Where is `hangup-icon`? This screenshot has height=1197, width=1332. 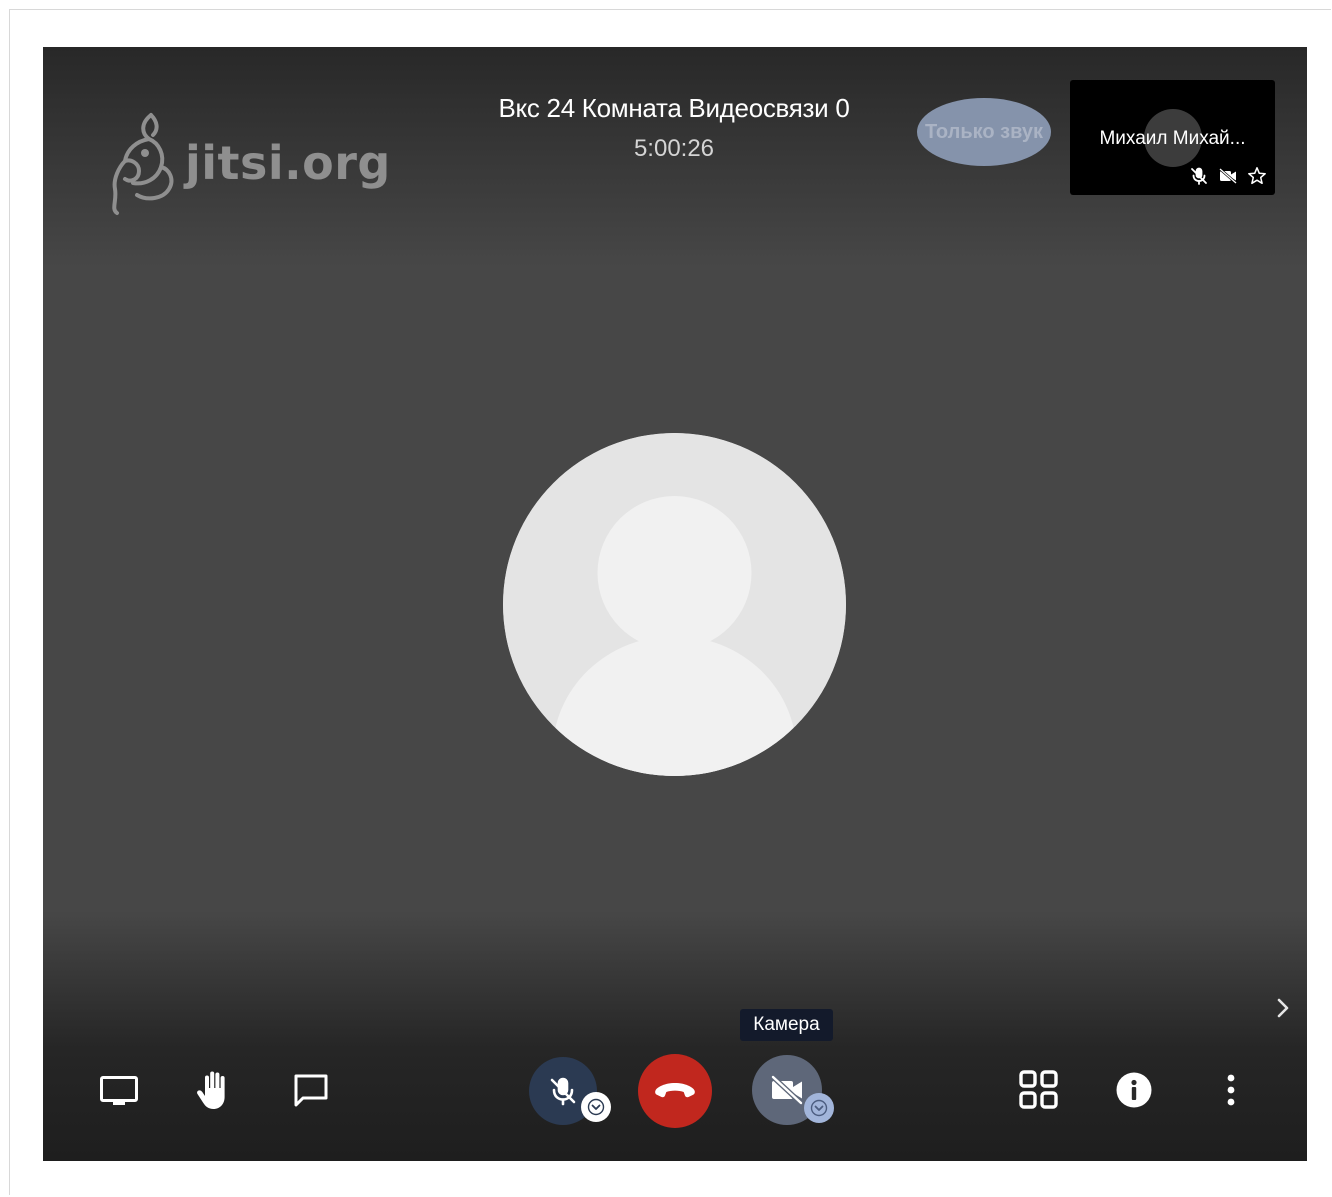
hangup-icon is located at coordinates (675, 1090).